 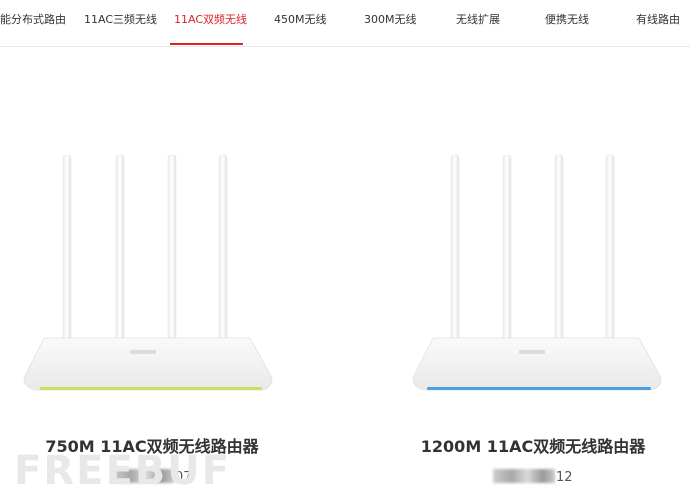 I want to click on product-title: 1200M 11AC双频无线路由器, so click(x=533, y=445).